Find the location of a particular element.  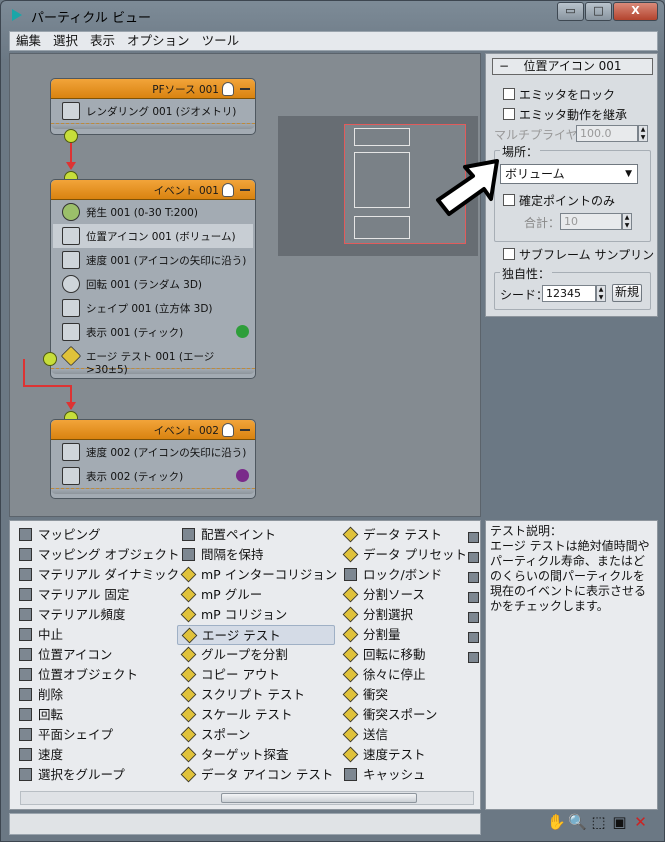

operator-birth: 発生 001 (0-30 T:200) is located at coordinates (153, 212).